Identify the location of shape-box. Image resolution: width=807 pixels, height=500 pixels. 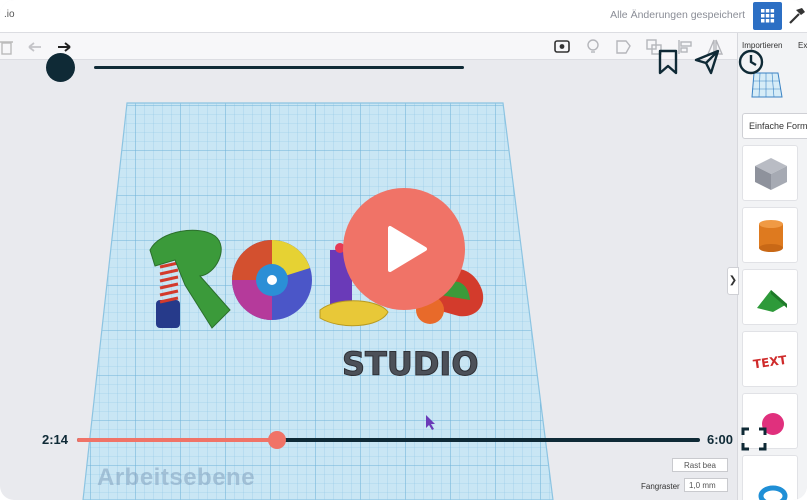
(770, 173).